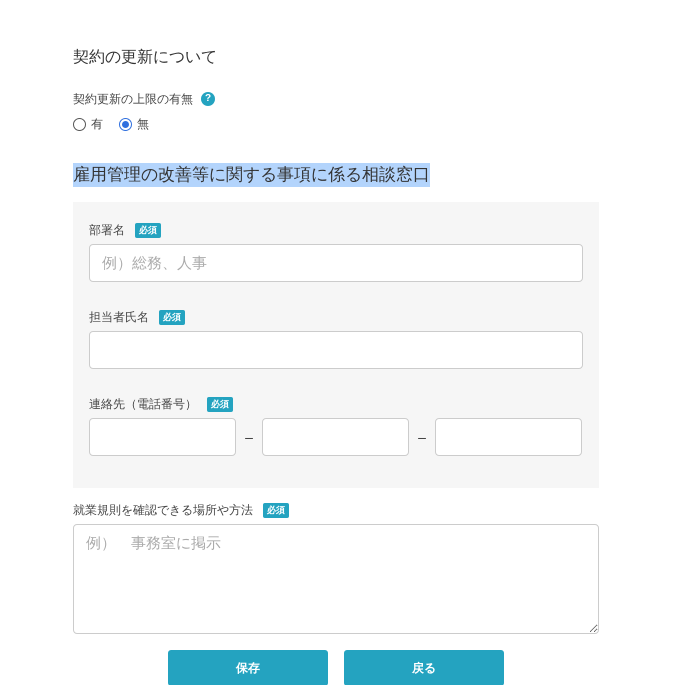  What do you see at coordinates (248, 667) in the screenshot?
I see `action-button: 保存` at bounding box center [248, 667].